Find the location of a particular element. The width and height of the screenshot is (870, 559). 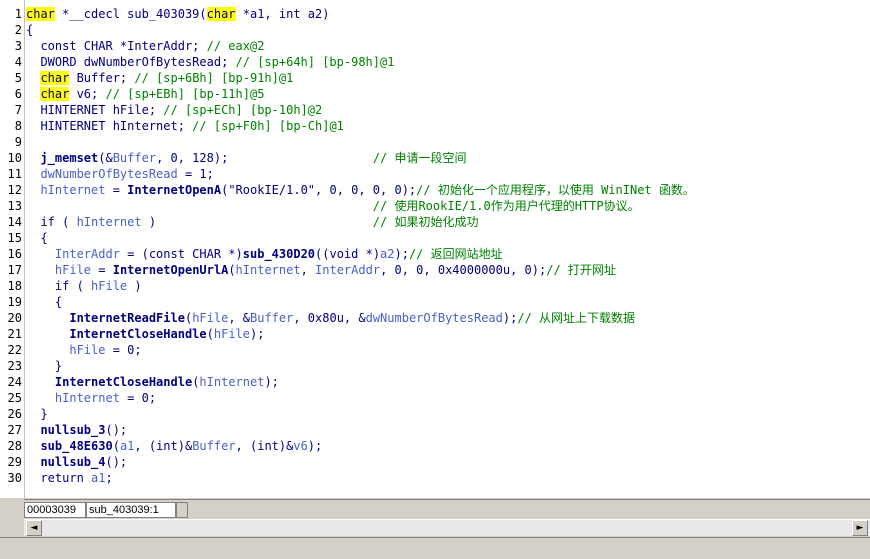

line-number: 18 is located at coordinates (14, 286).